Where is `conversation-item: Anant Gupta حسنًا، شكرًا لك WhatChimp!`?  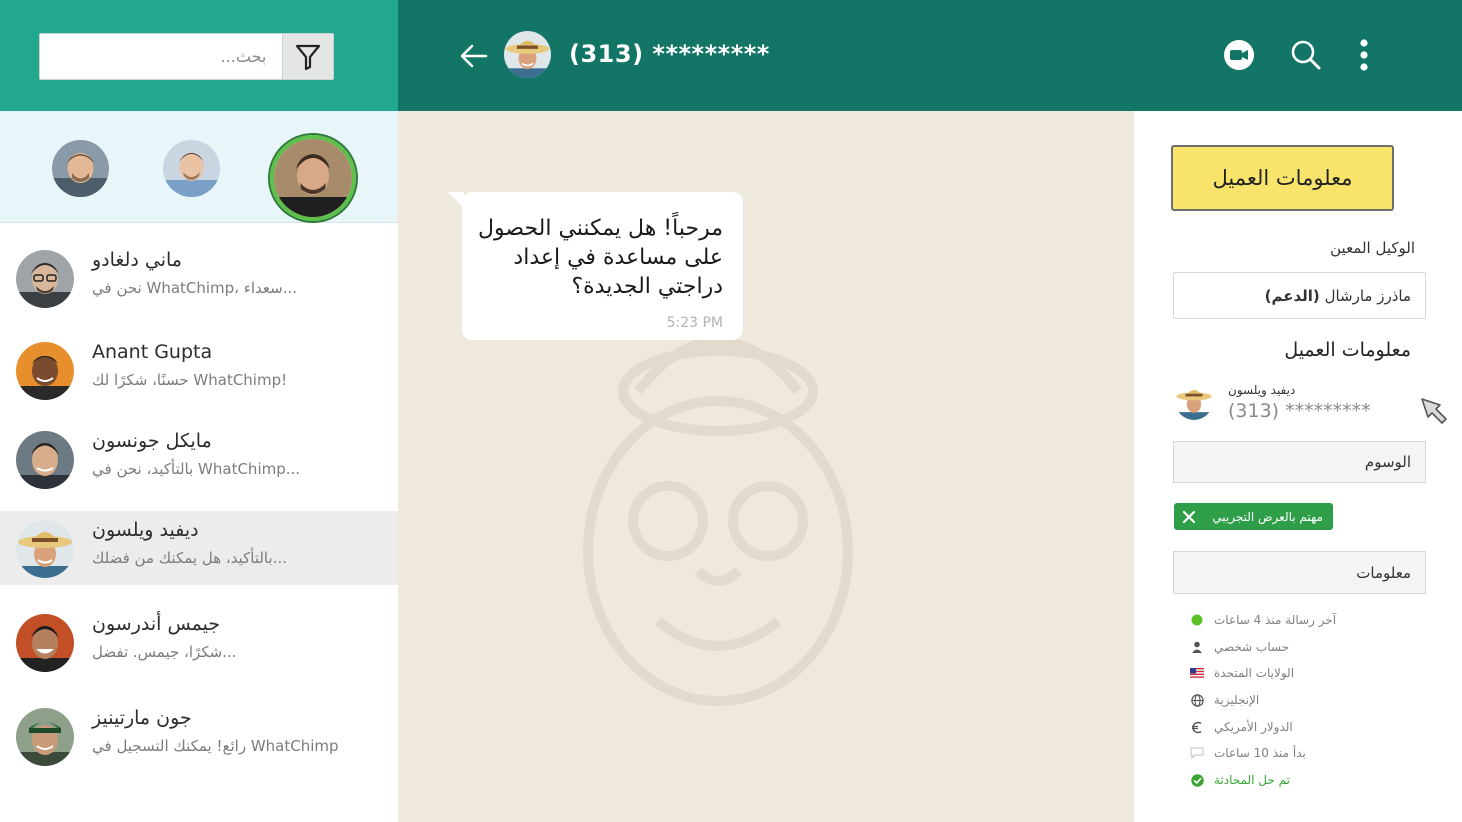
conversation-item: Anant Gupta حسنًا، شكرًا لك WhatChimp! is located at coordinates (199, 370).